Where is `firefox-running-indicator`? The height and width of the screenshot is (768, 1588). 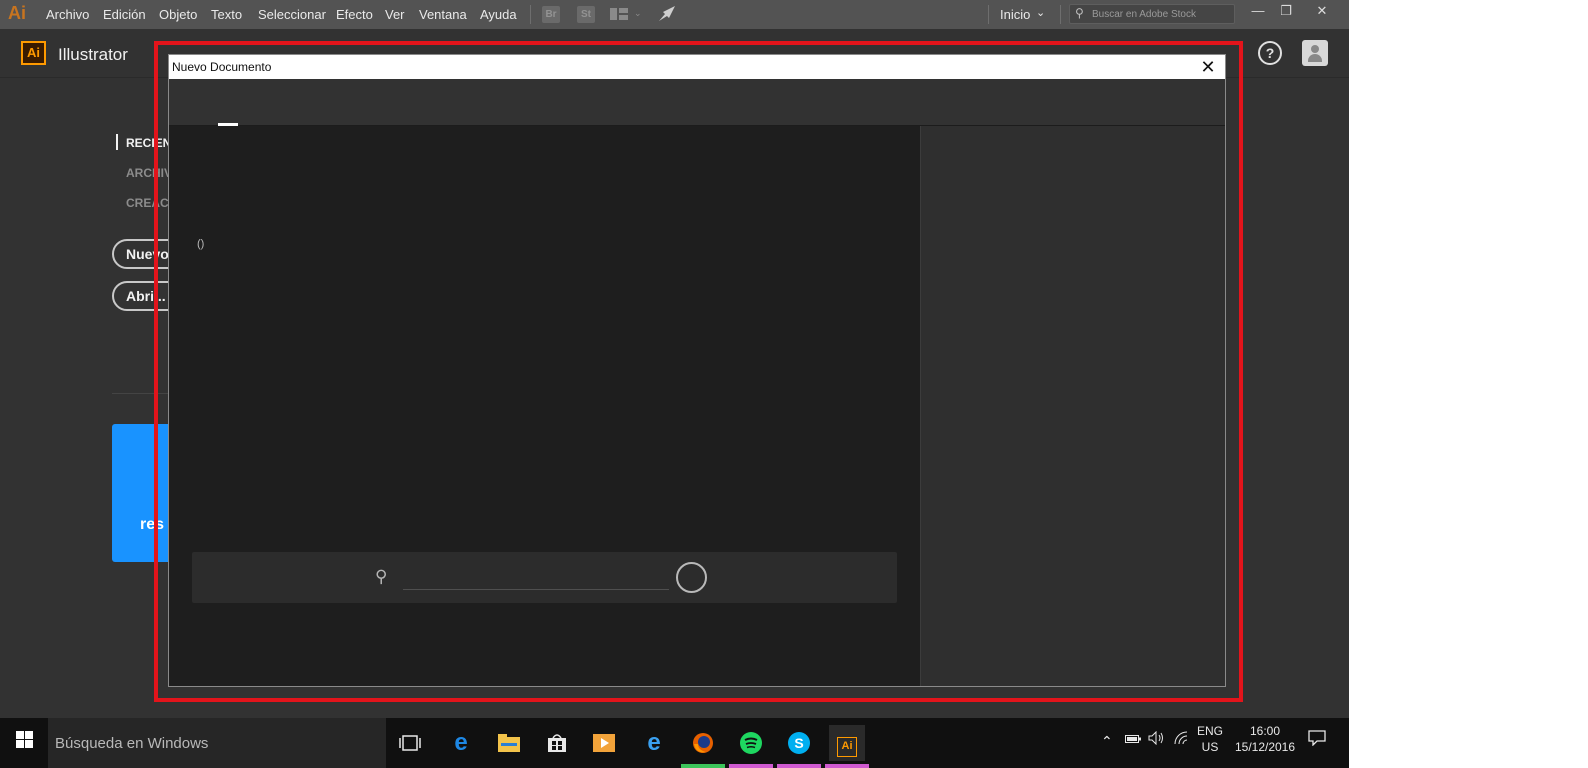 firefox-running-indicator is located at coordinates (703, 766).